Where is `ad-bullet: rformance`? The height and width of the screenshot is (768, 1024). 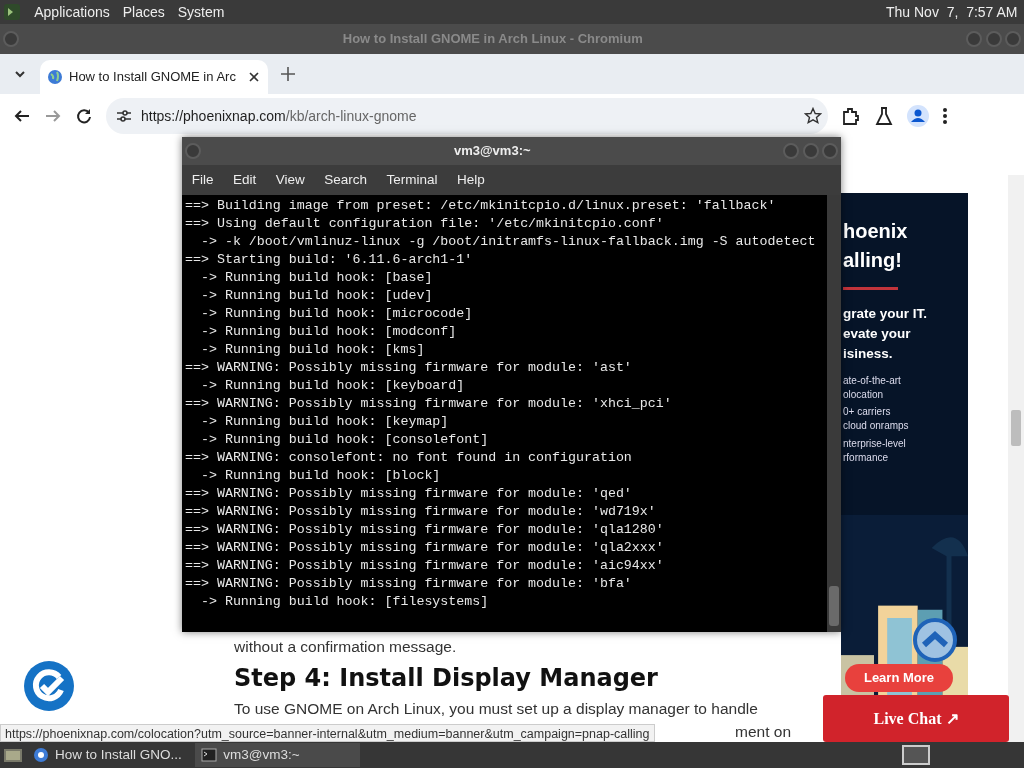
ad-bullet: rformance is located at coordinates (866, 457).